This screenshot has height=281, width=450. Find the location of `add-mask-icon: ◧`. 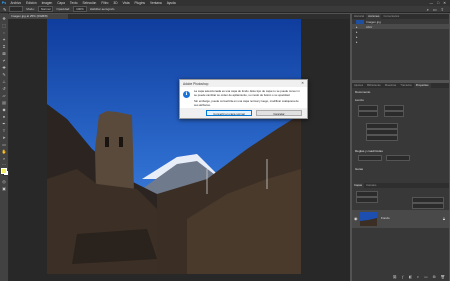

add-mask-icon: ◧ is located at coordinates (410, 278).